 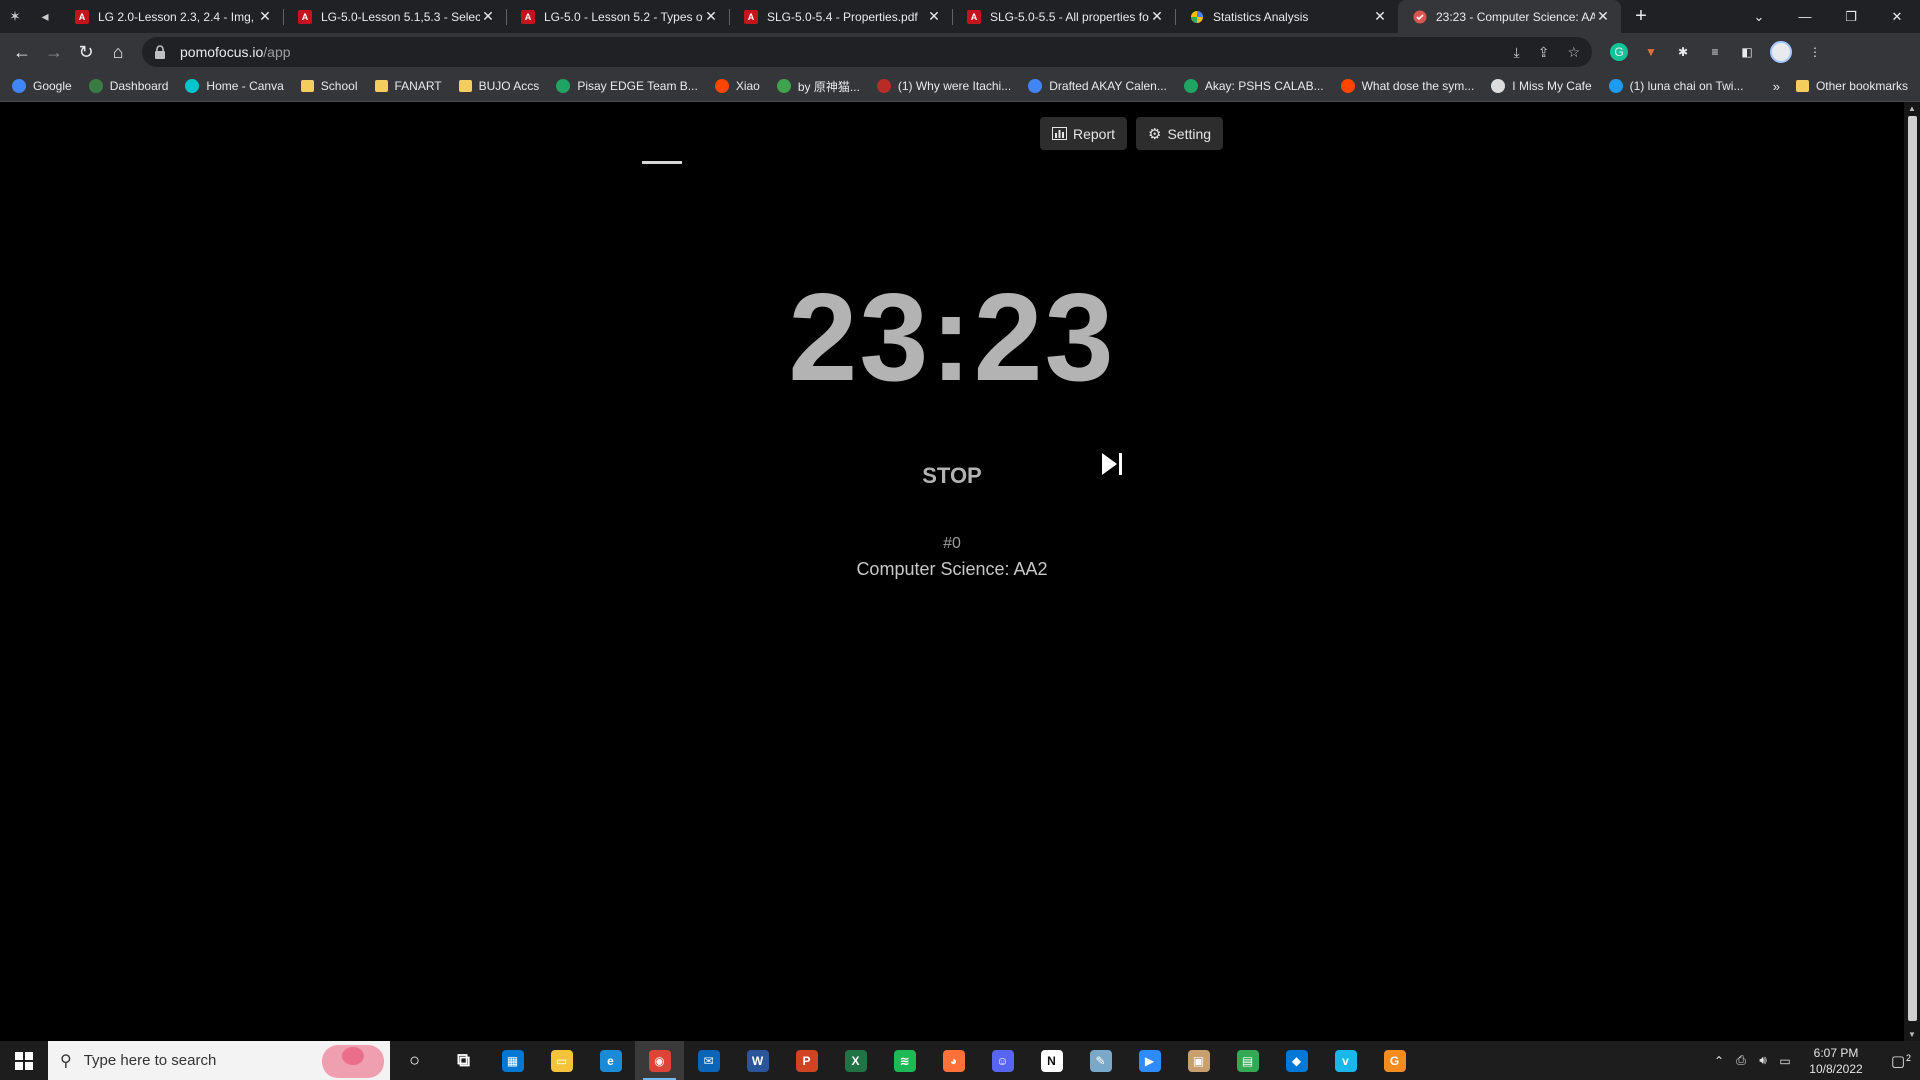 I want to click on discord-taskbar-button: ☺, so click(x=1002, y=1060).